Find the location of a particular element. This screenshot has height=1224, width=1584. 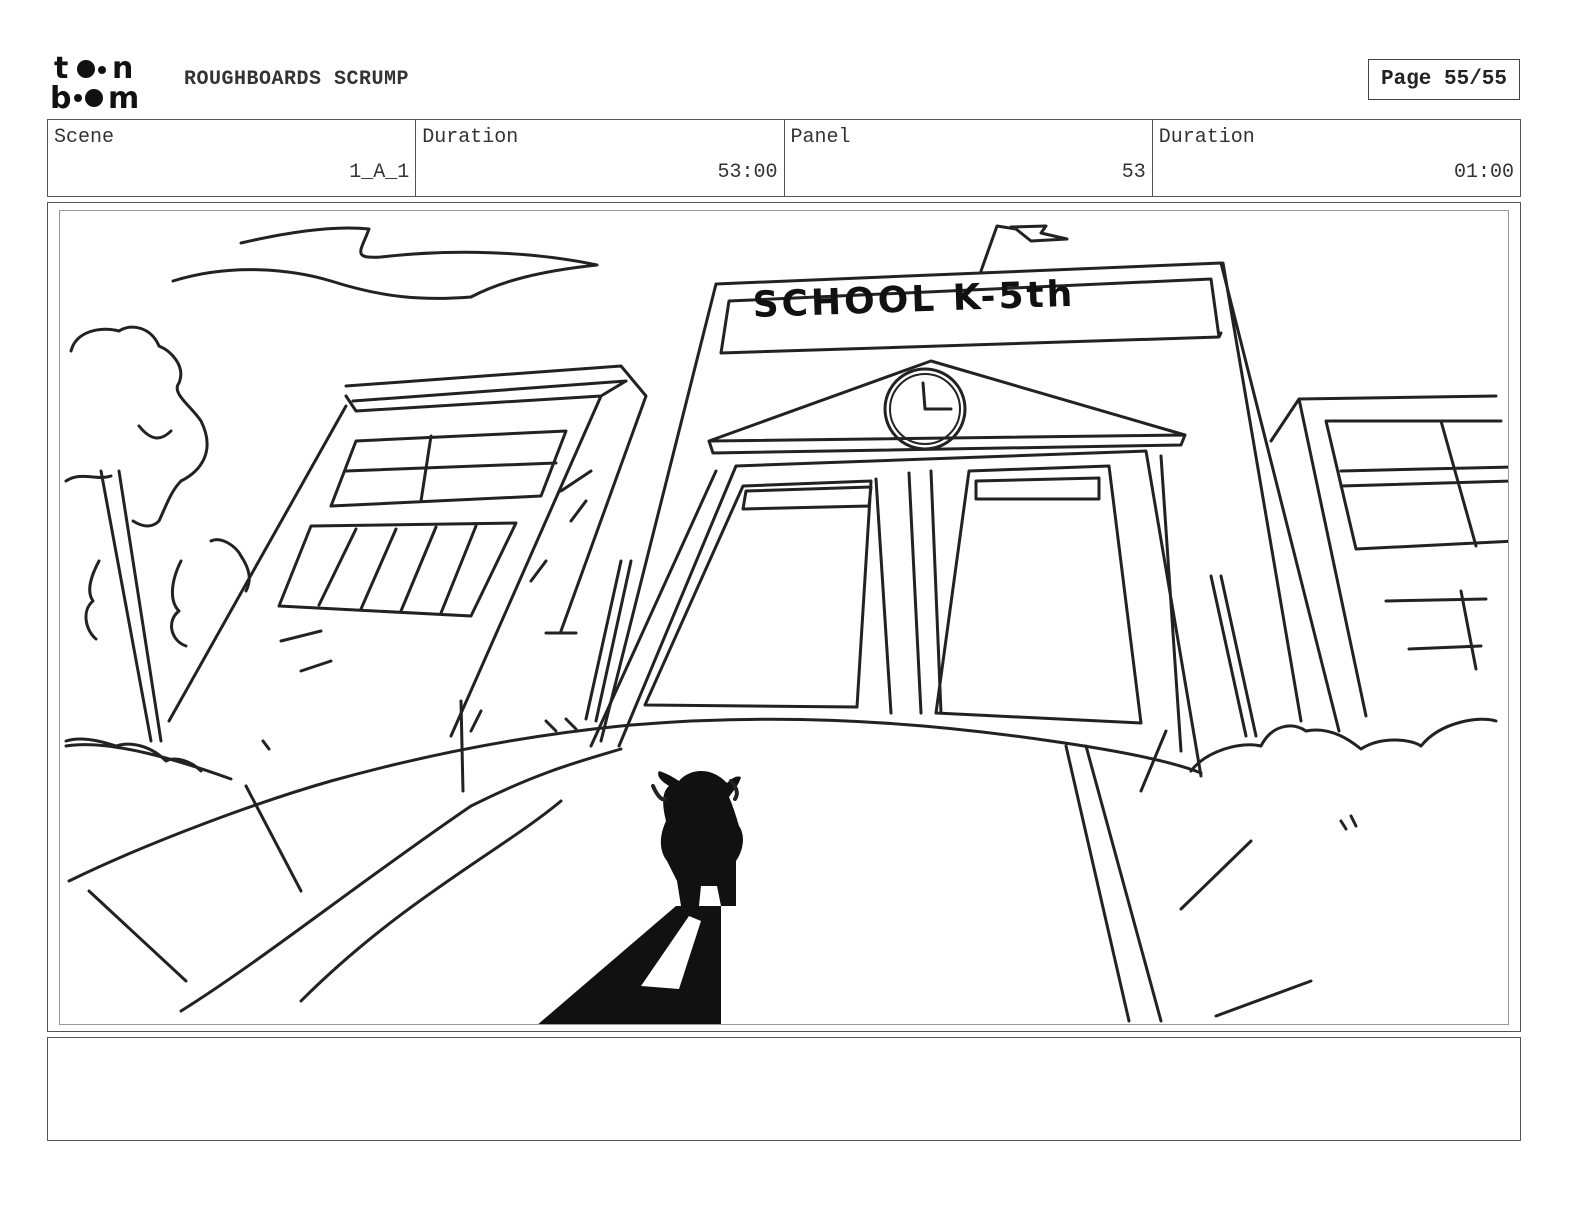

scene-value: 1_A_1 is located at coordinates (379, 172).